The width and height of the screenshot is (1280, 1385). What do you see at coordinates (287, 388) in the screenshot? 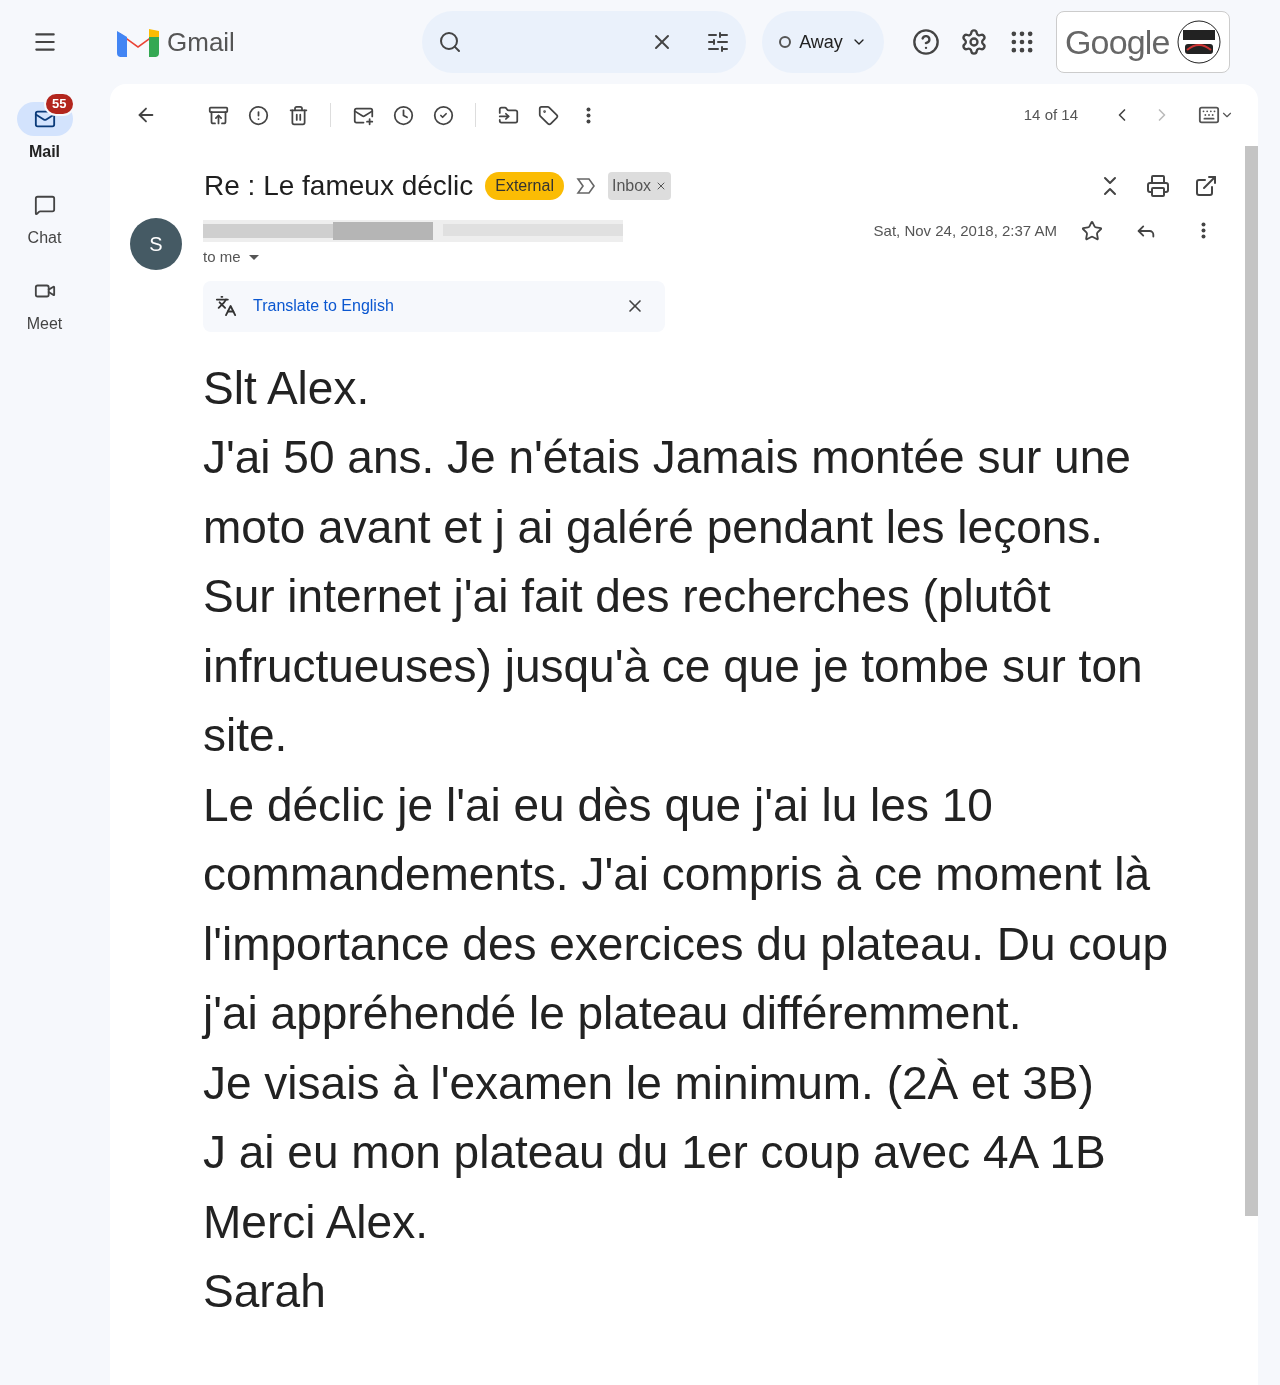
I see `message-paragraph: Slt Alex.` at bounding box center [287, 388].